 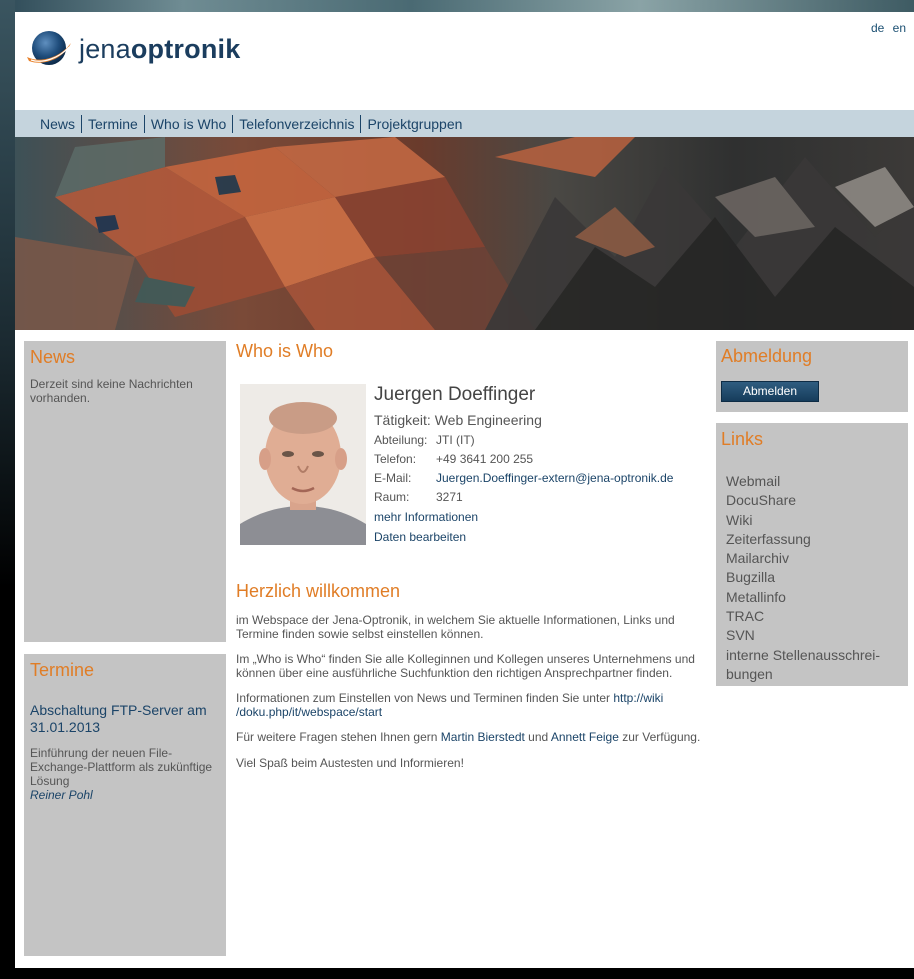 I want to click on row-raum: Raum: 3271, so click(x=544, y=497).